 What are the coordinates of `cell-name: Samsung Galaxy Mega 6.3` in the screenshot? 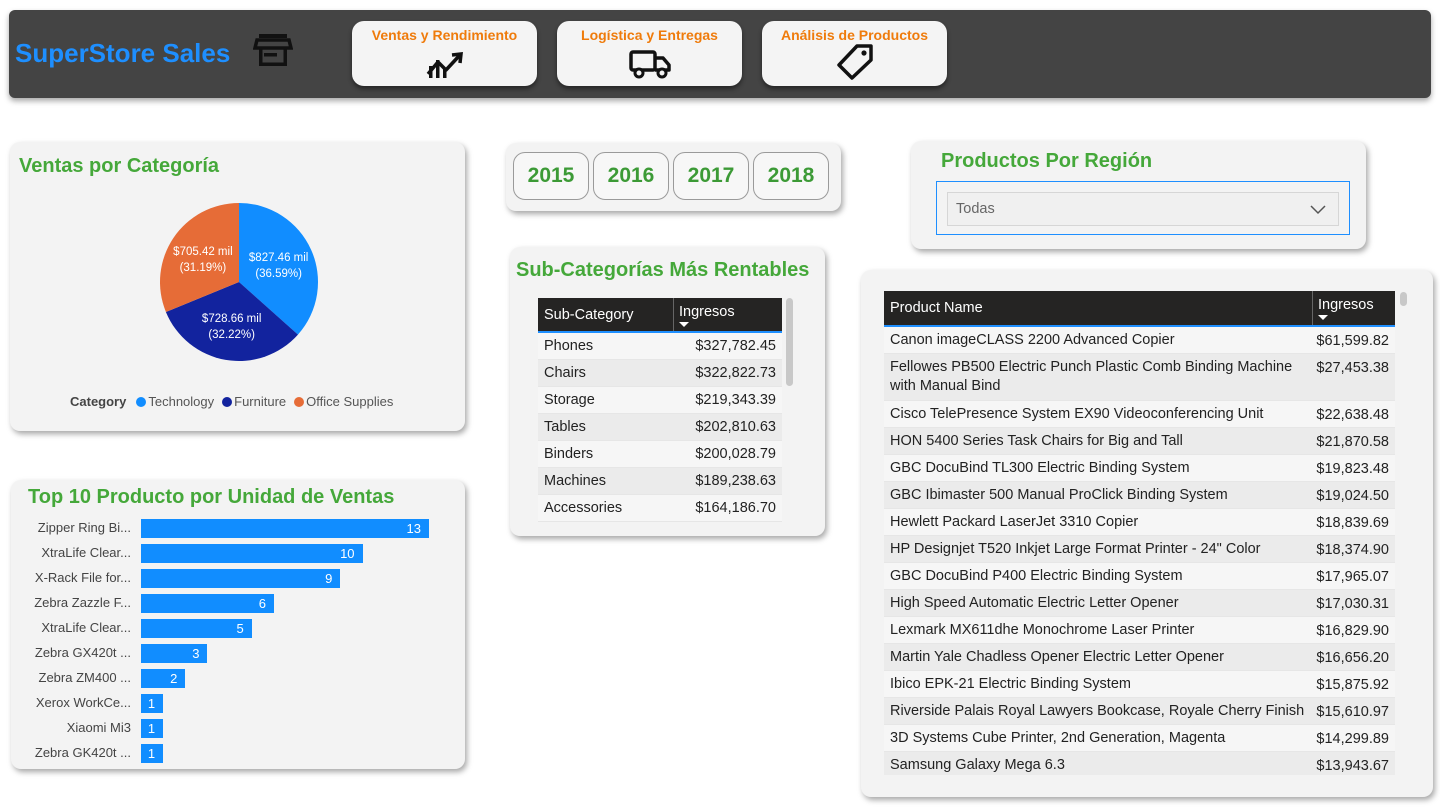 It's located at (977, 764).